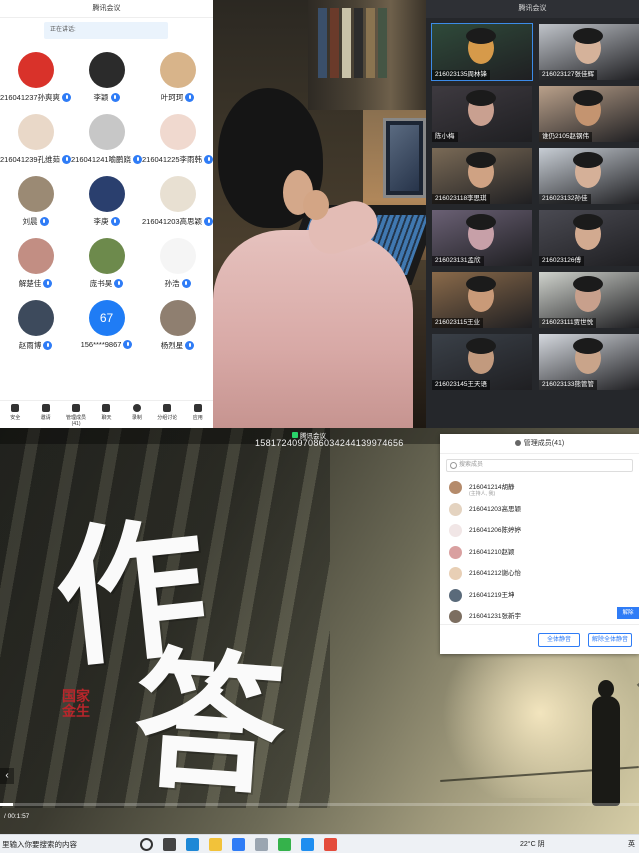  I want to click on participant-tile: 刘晨, so click(35, 201).